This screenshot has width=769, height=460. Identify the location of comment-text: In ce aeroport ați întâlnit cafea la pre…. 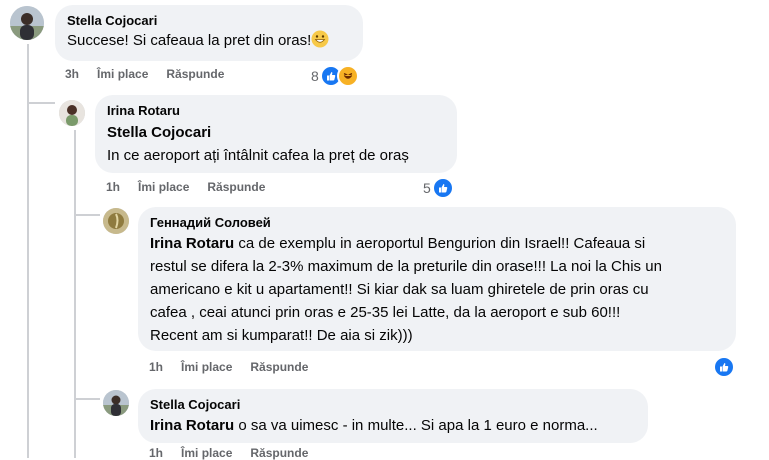
(258, 155).